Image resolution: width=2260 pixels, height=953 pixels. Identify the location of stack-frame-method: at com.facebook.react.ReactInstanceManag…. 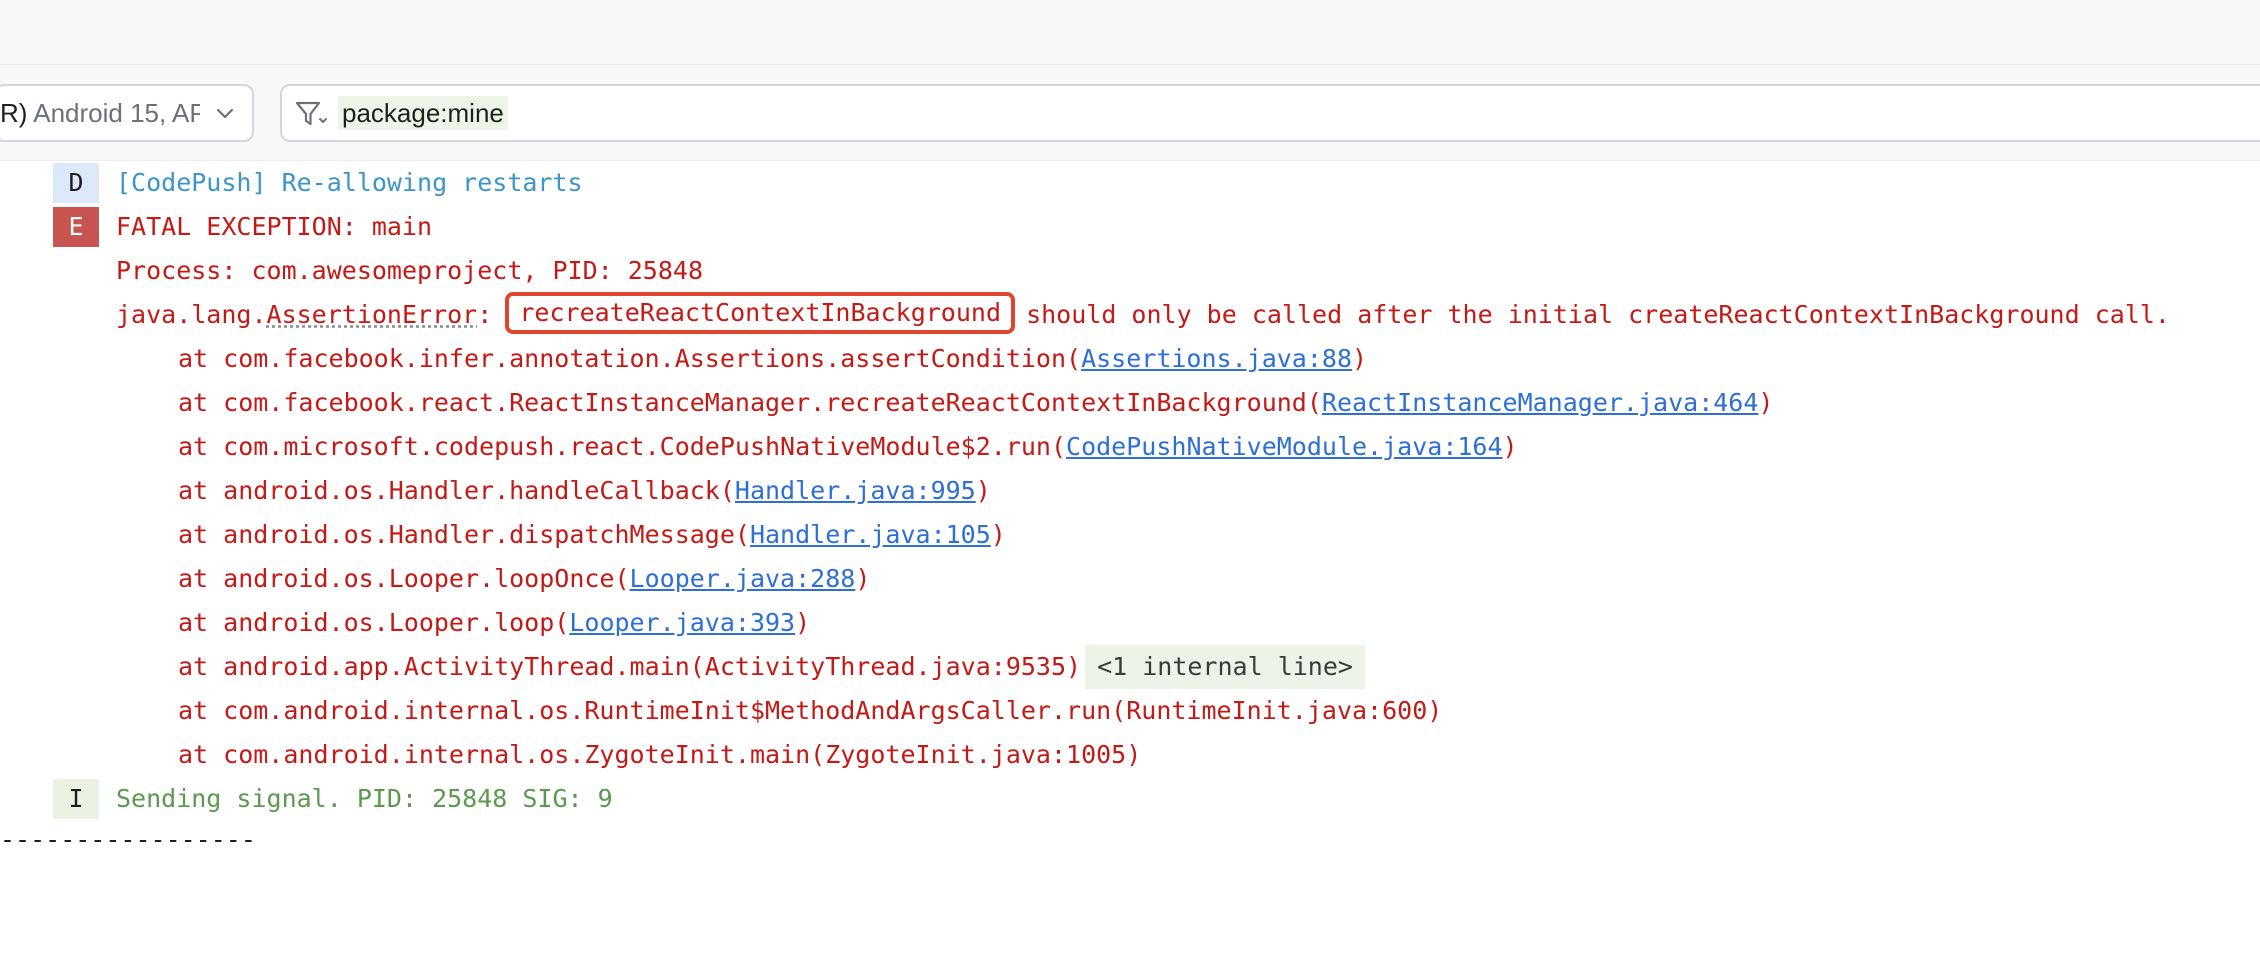
(750, 402).